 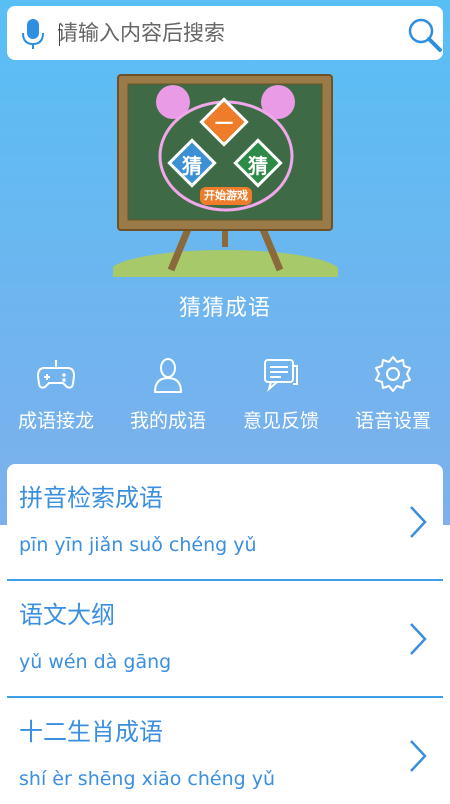 What do you see at coordinates (281, 395) in the screenshot?
I see `menu-item-feedback: 意见反馈` at bounding box center [281, 395].